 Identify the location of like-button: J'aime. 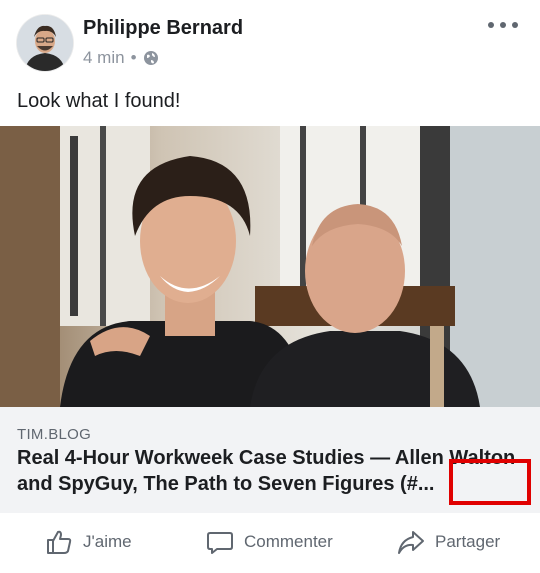
(88, 542).